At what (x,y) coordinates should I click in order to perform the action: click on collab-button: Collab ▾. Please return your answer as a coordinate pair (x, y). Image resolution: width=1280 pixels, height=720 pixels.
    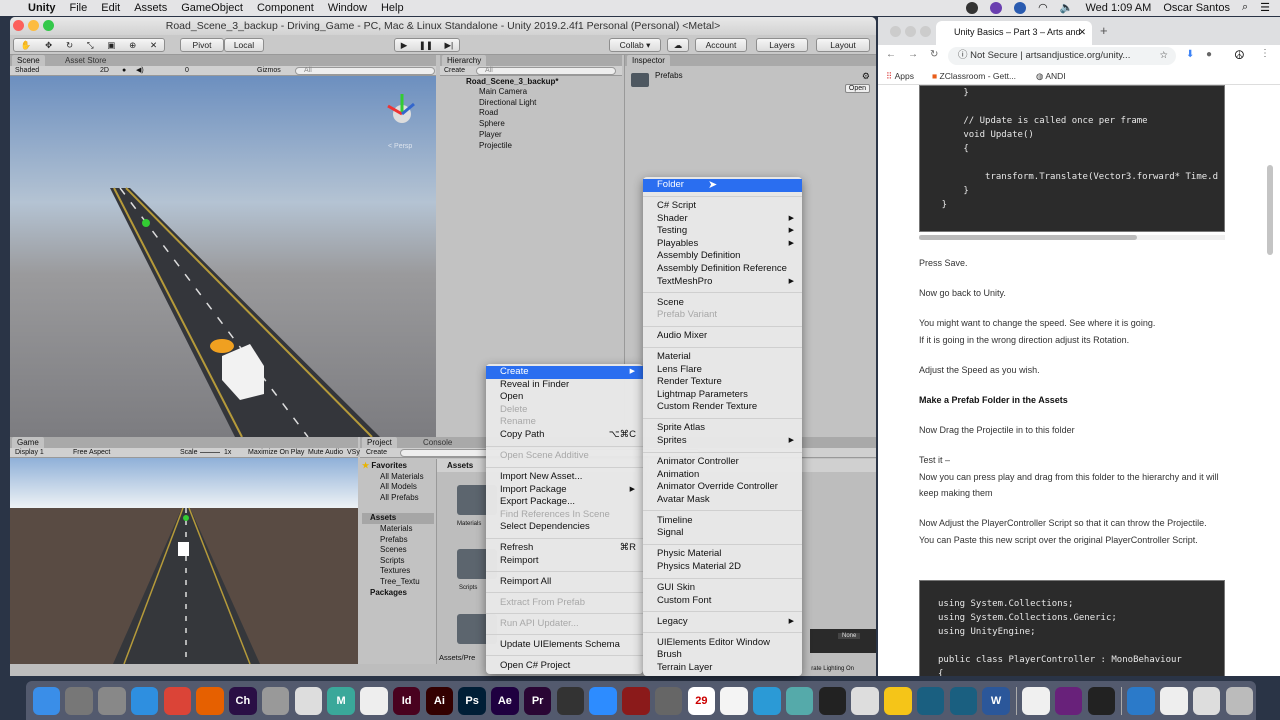
    Looking at the image, I should click on (635, 45).